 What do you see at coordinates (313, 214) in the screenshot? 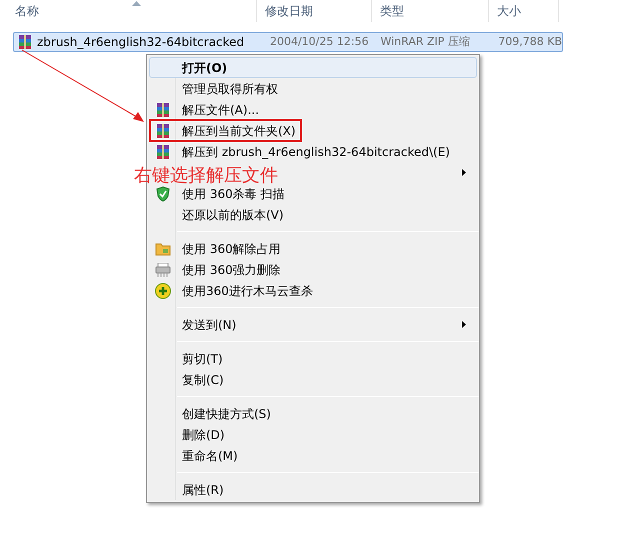
I see `menu-item: 还原以前的版本(V)` at bounding box center [313, 214].